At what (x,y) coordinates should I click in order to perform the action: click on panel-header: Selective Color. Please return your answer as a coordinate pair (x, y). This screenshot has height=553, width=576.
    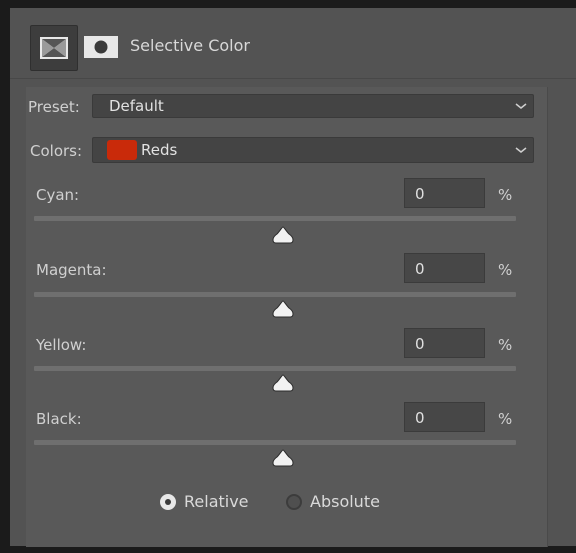
    Looking at the image, I should click on (293, 43).